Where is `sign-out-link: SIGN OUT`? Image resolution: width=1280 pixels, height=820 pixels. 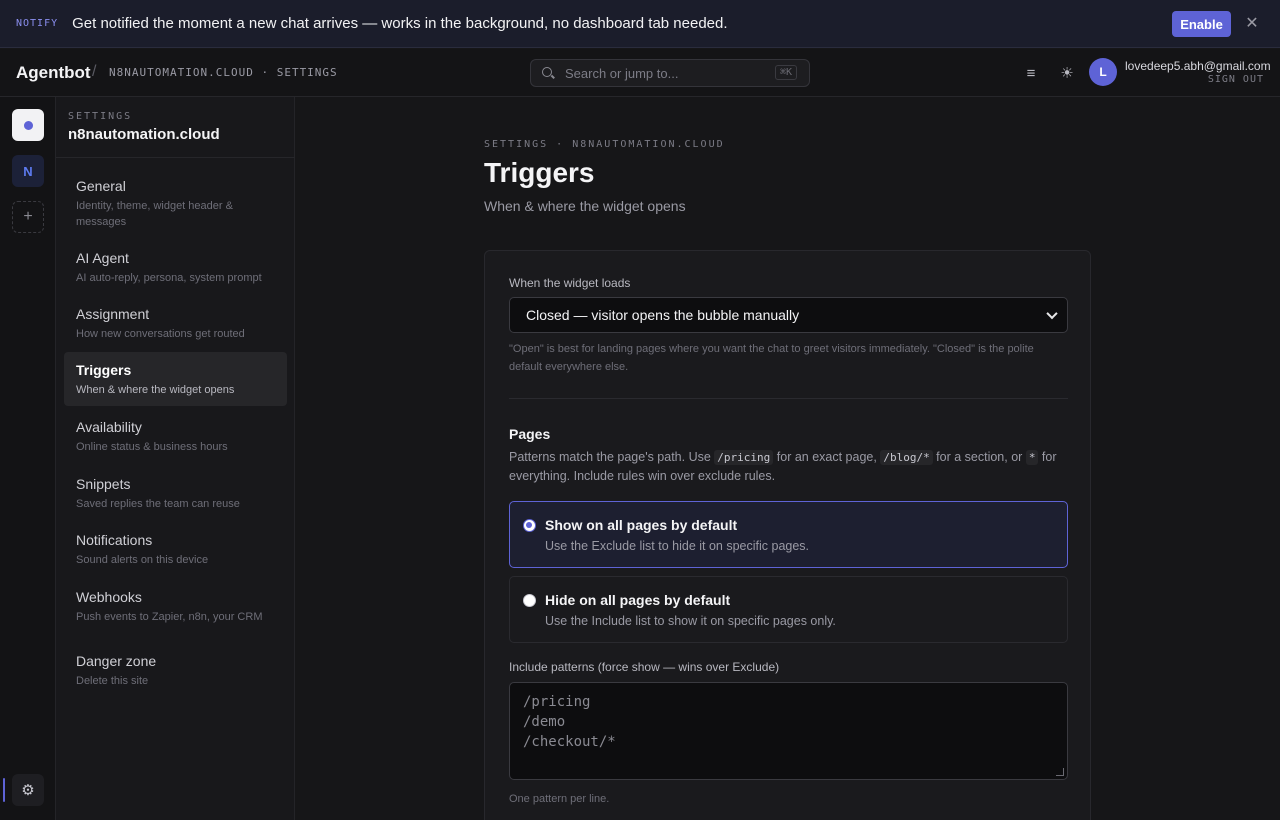 sign-out-link: SIGN OUT is located at coordinates (1236, 79).